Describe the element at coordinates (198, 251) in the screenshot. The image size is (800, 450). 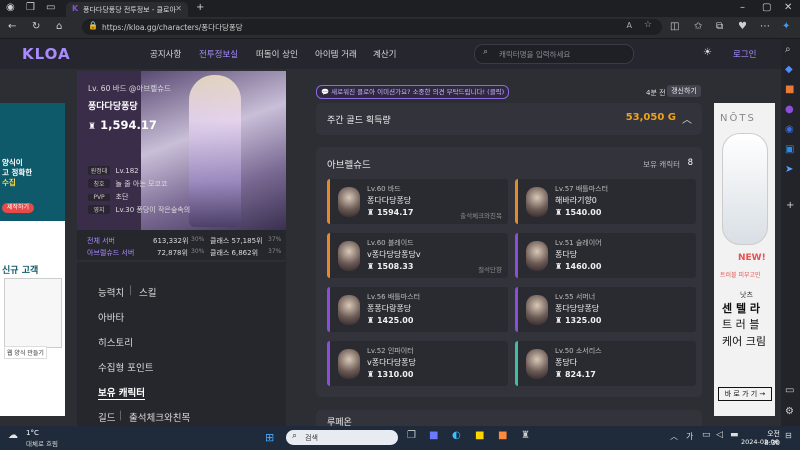
I see `rank-pct-server: 30%` at that location.